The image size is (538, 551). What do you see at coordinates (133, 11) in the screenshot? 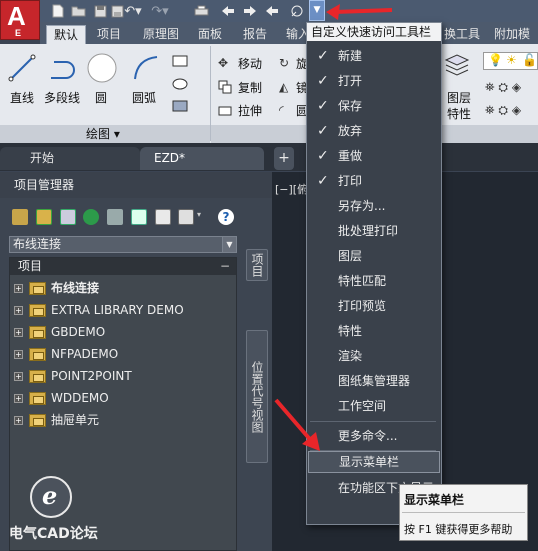
I see `undo-icon: ↶▾` at bounding box center [133, 11].